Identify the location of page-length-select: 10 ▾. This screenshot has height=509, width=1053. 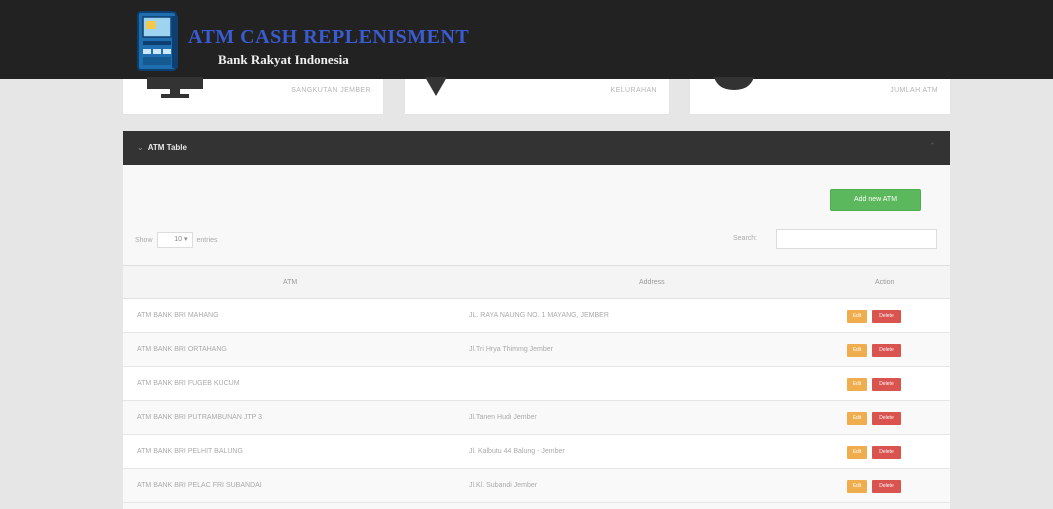
(174, 240).